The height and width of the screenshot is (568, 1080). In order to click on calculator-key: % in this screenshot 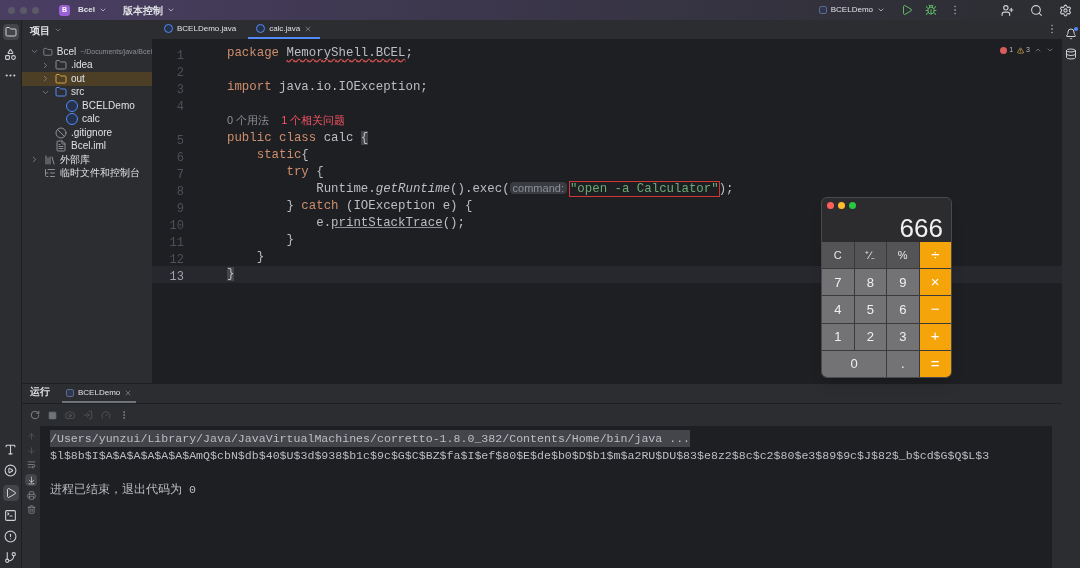, I will do `click(903, 255)`.